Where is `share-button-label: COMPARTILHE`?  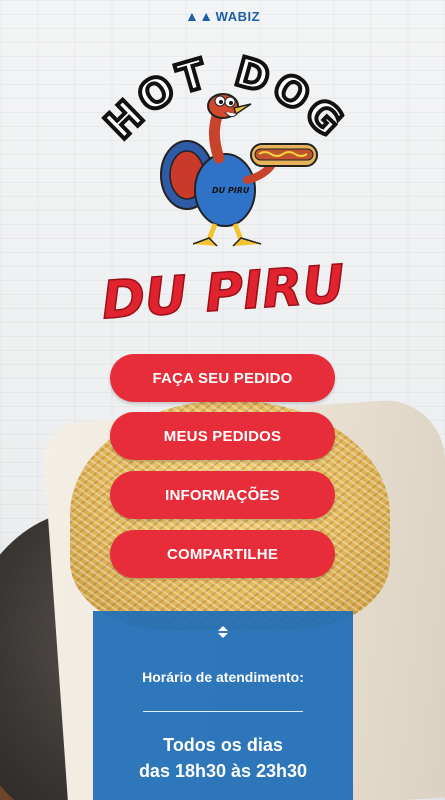
share-button-label: COMPARTILHE is located at coordinates (222, 554).